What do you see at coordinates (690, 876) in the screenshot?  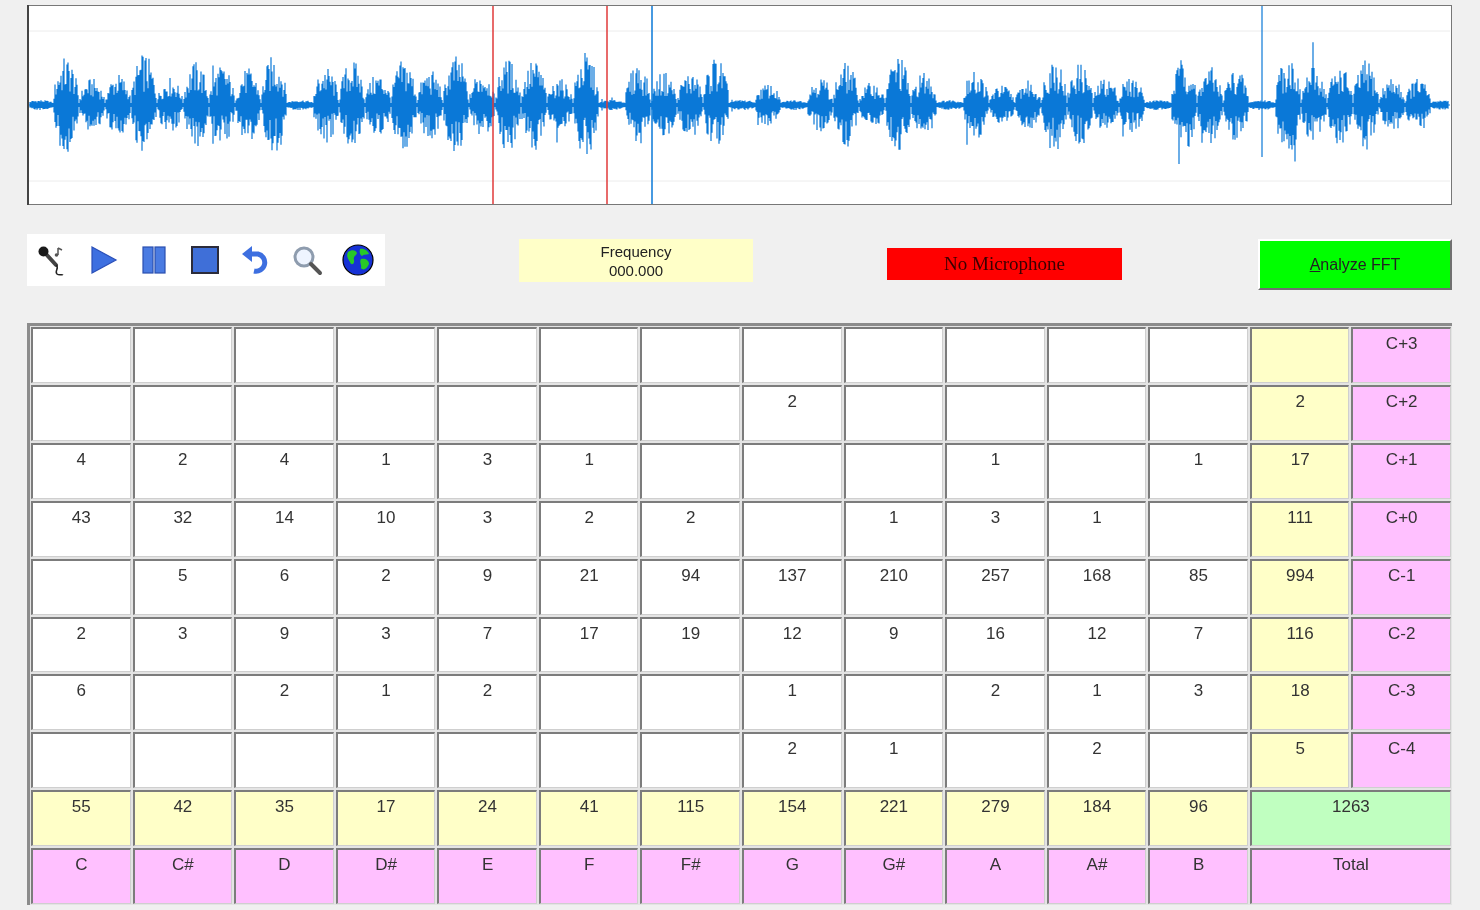 I see `note-header-cell: F#` at bounding box center [690, 876].